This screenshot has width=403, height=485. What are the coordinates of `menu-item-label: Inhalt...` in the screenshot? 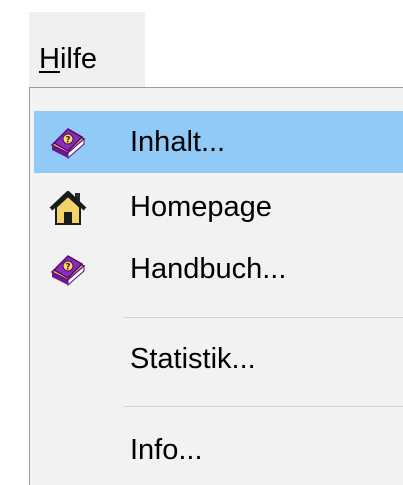 It's located at (178, 142).